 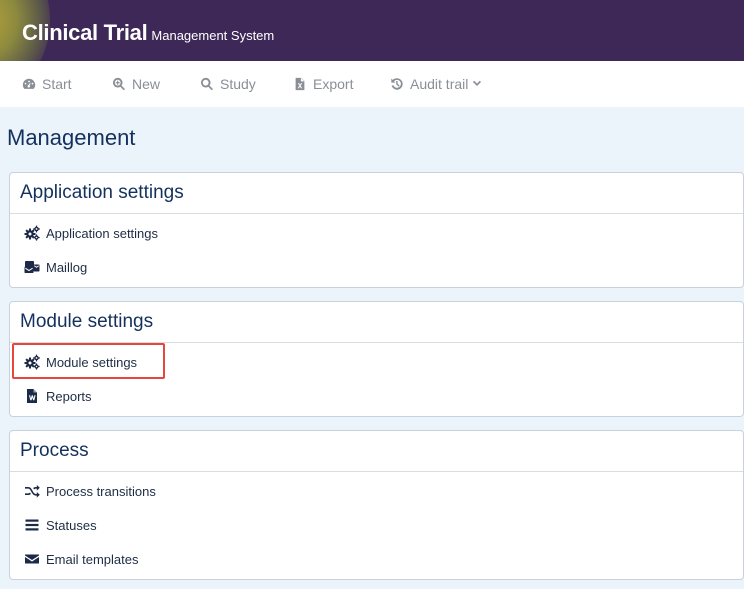 What do you see at coordinates (92, 362) in the screenshot?
I see `link-module-settings-label: Module settings` at bounding box center [92, 362].